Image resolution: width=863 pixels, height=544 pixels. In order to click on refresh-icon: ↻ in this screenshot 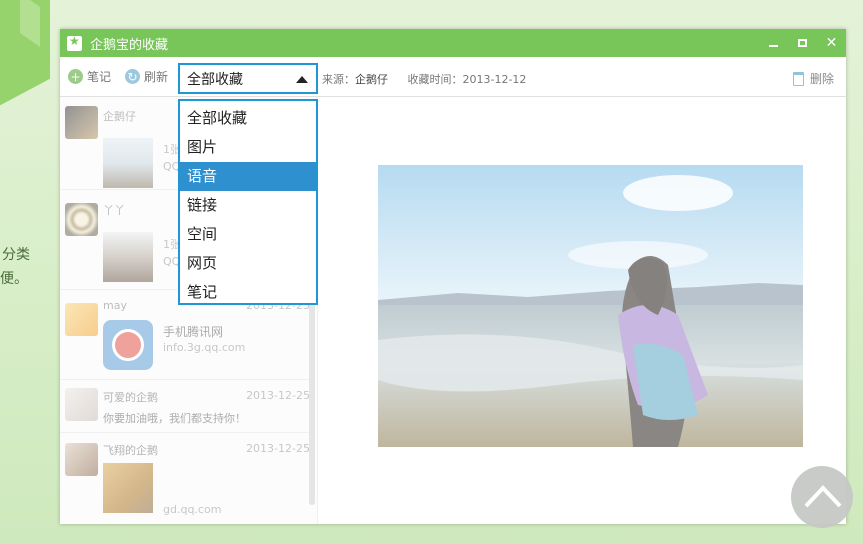, I will do `click(133, 76)`.